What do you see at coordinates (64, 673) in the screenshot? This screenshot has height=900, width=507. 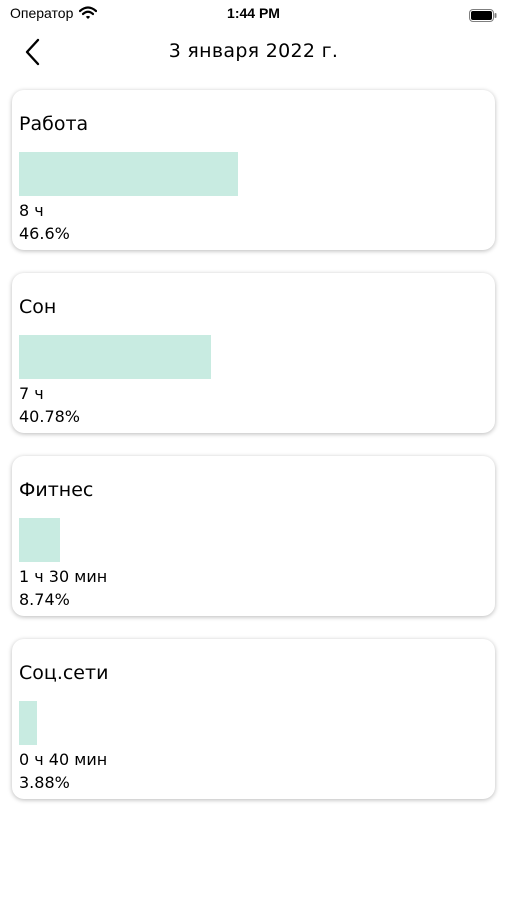 I see `activity-name: Соц.сети` at bounding box center [64, 673].